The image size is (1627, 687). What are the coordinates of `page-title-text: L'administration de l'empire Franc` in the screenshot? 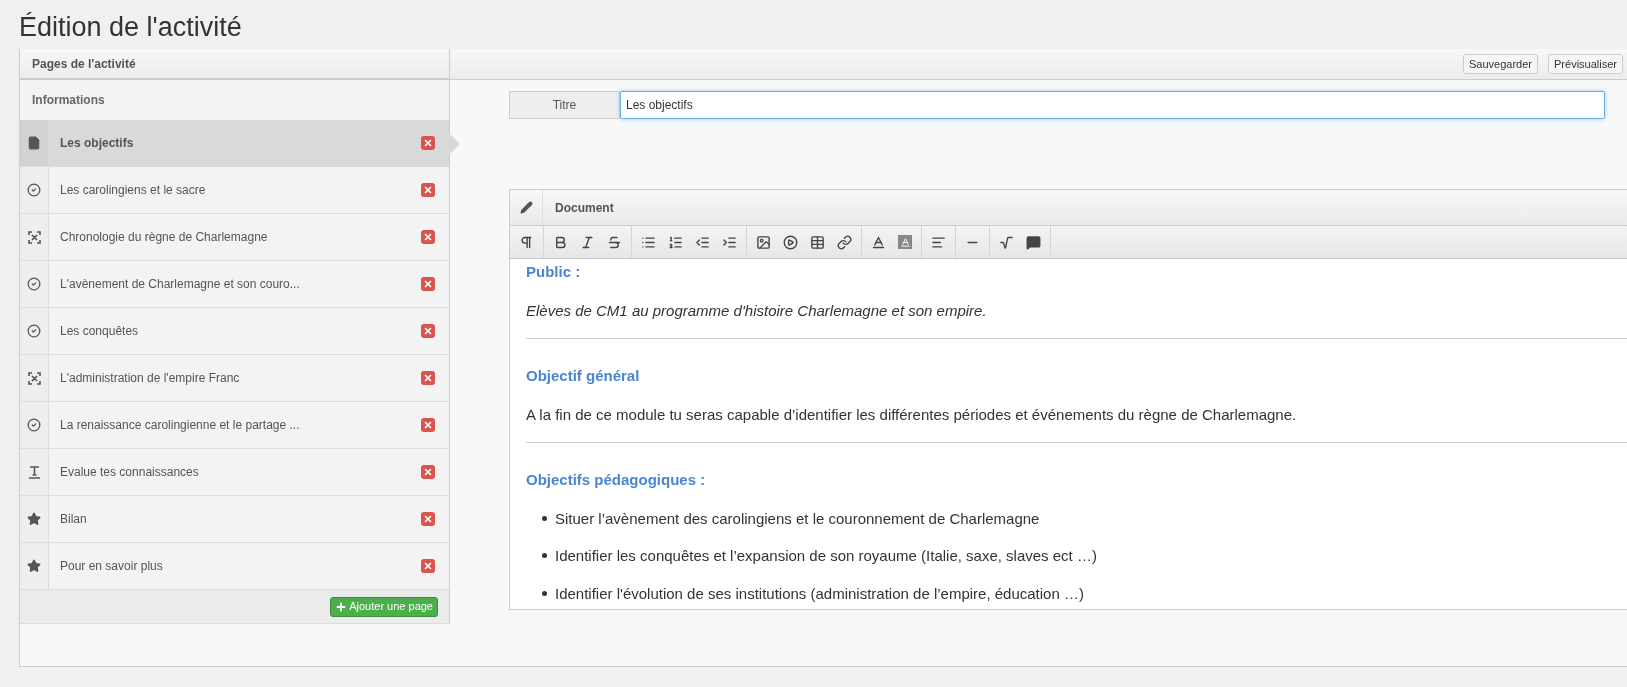 It's located at (150, 378).